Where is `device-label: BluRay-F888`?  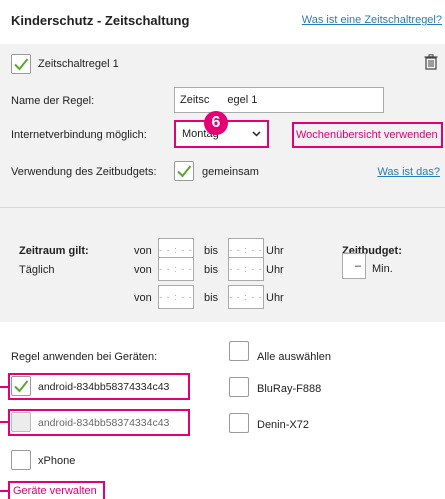
device-label: BluRay-F888 is located at coordinates (289, 389).